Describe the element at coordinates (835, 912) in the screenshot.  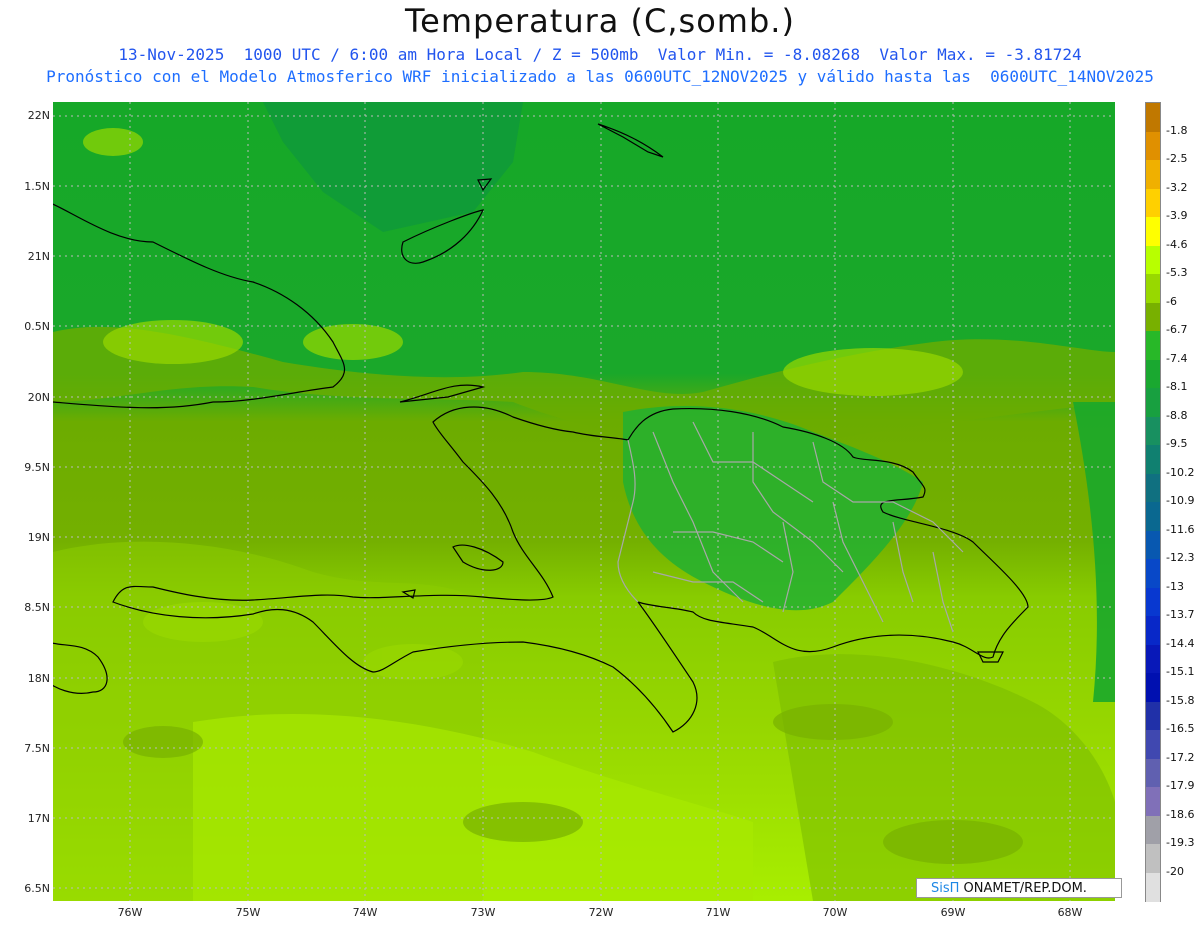
I see `lon-label: 70W` at that location.